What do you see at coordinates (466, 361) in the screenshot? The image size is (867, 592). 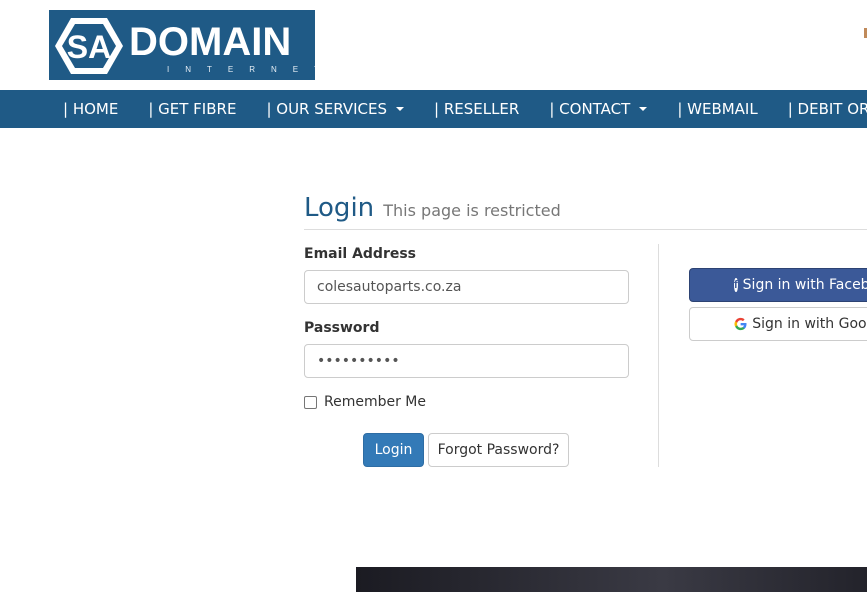 I see `password-field: ••••••••••` at bounding box center [466, 361].